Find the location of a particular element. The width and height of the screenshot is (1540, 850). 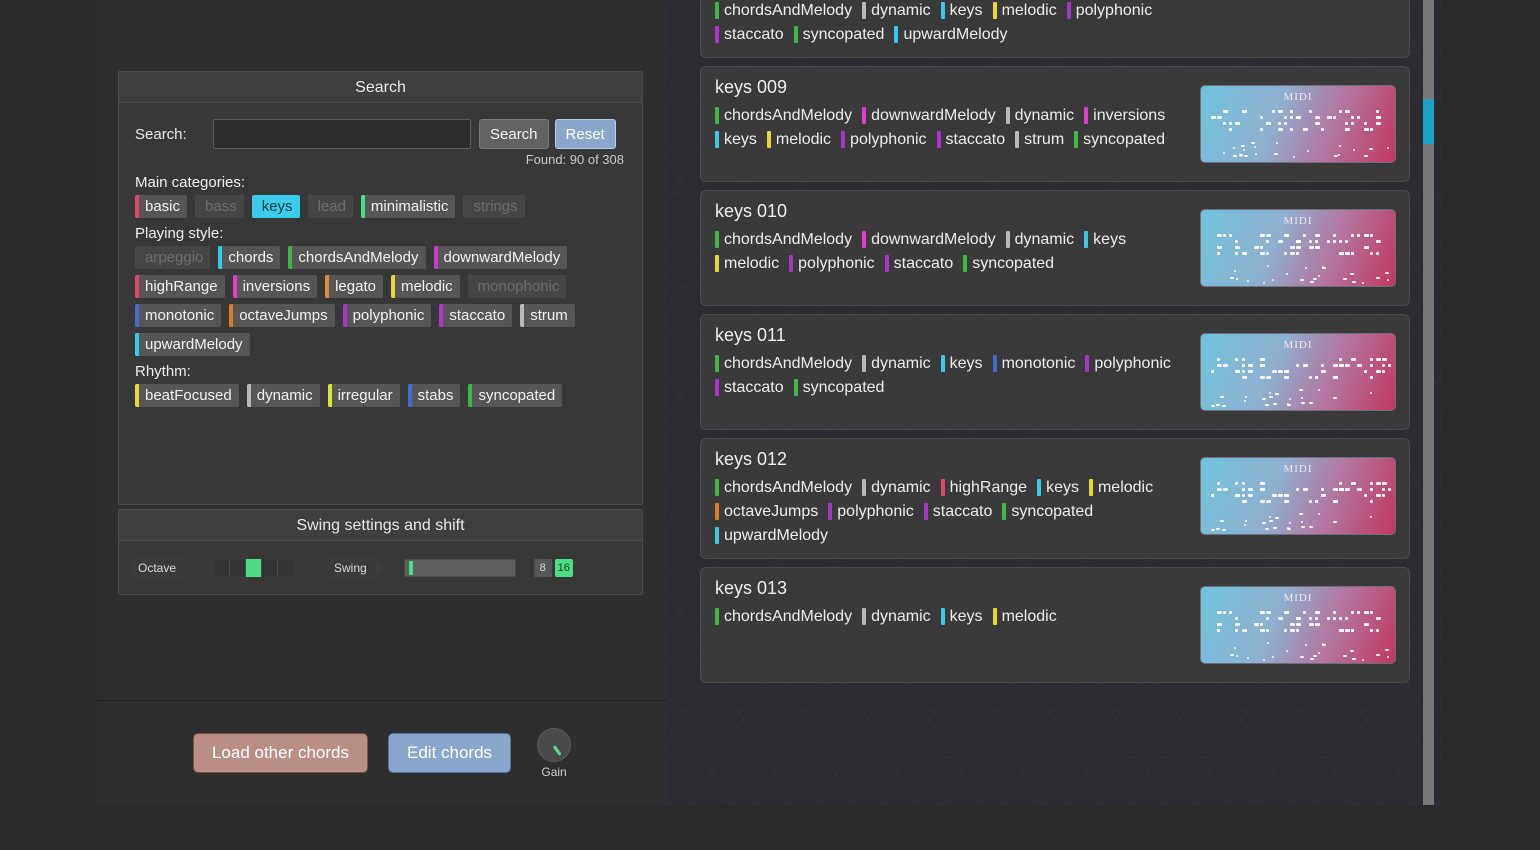

preset-tag-strum: strum is located at coordinates (1039, 139).